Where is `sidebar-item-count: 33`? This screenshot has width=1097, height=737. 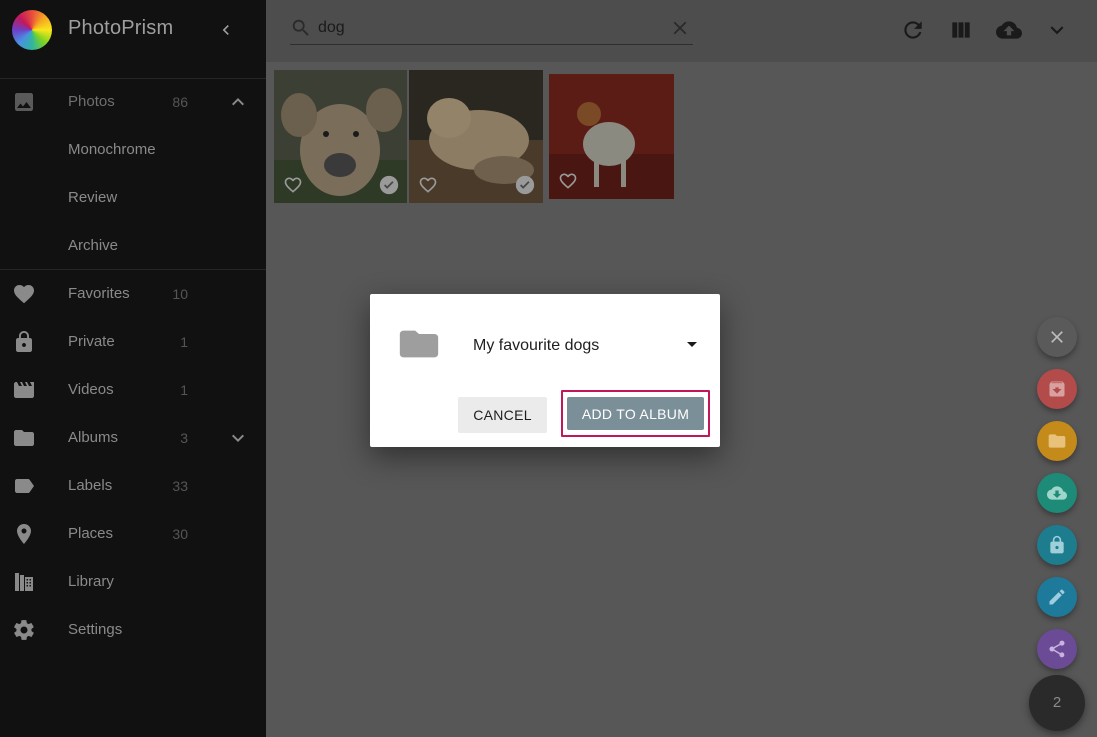
sidebar-item-count: 33 is located at coordinates (180, 486).